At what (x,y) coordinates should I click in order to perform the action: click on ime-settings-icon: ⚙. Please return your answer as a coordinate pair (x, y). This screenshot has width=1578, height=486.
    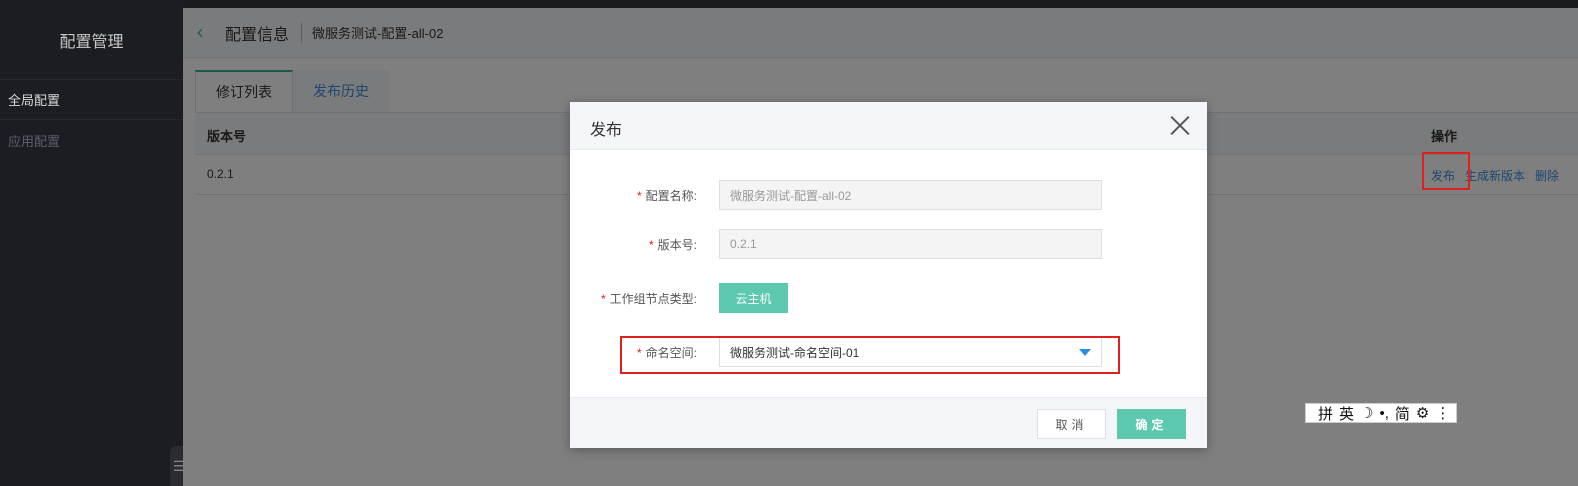
    Looking at the image, I should click on (1422, 413).